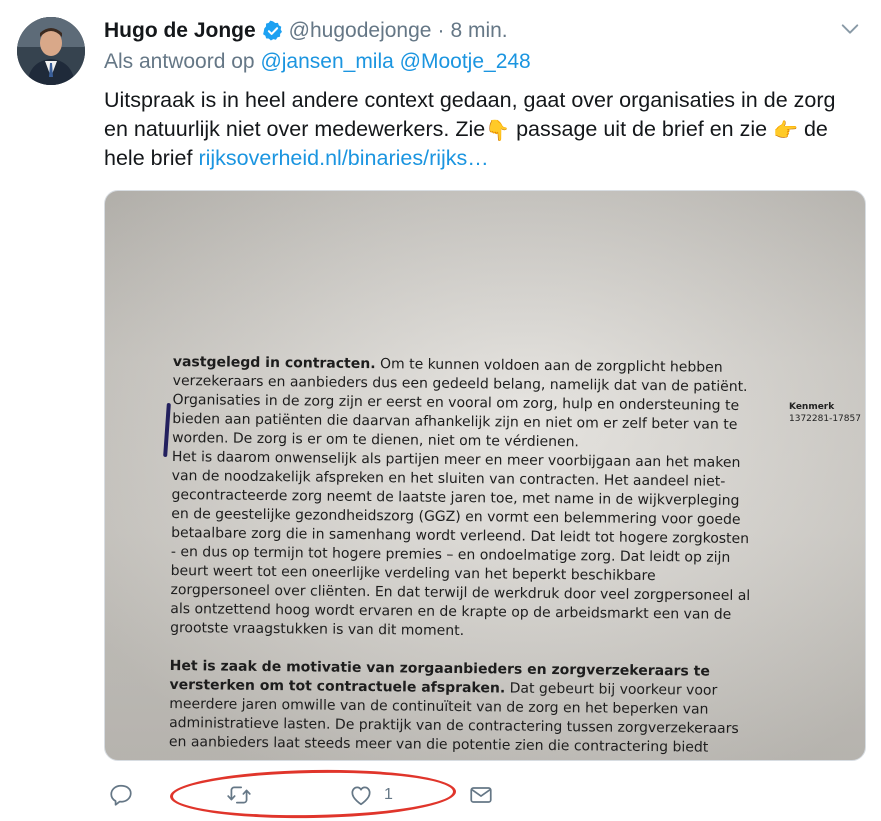 This screenshot has height=821, width=881. I want to click on kenmerk-block: Kenmerk 1372281-17857, so click(825, 413).